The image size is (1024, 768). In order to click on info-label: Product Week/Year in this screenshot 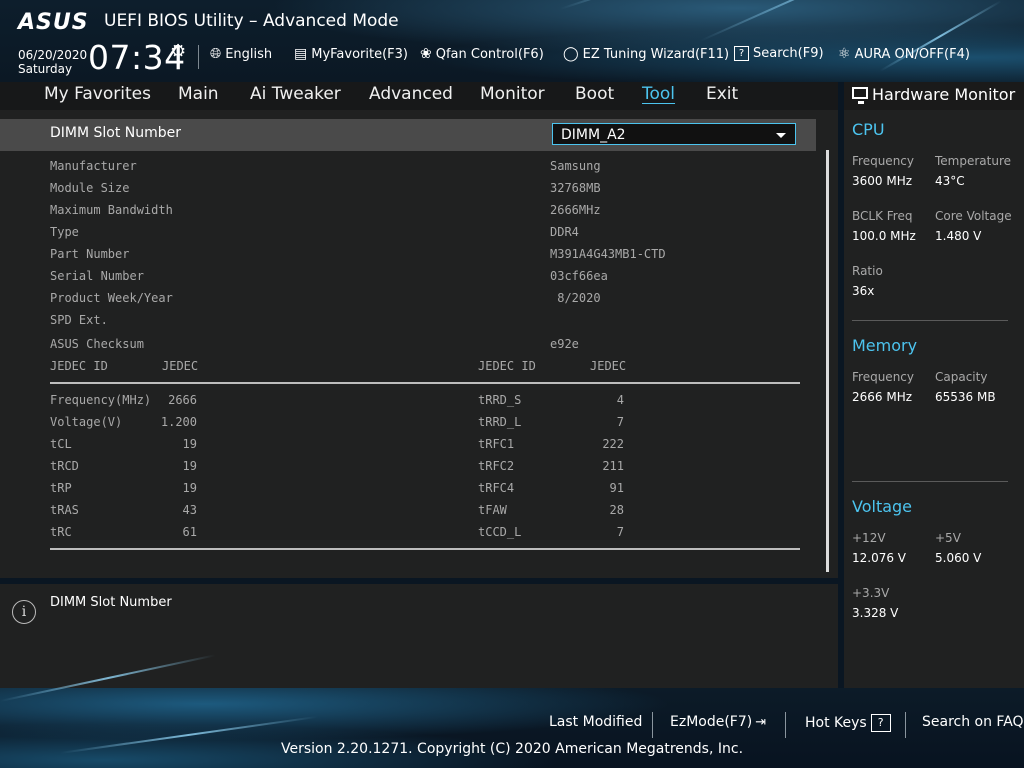, I will do `click(111, 298)`.